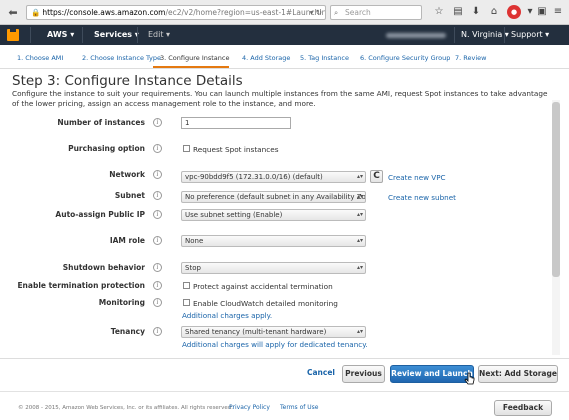 This screenshot has width=569, height=420. I want to click on services-menu: Services ▾, so click(116, 35).